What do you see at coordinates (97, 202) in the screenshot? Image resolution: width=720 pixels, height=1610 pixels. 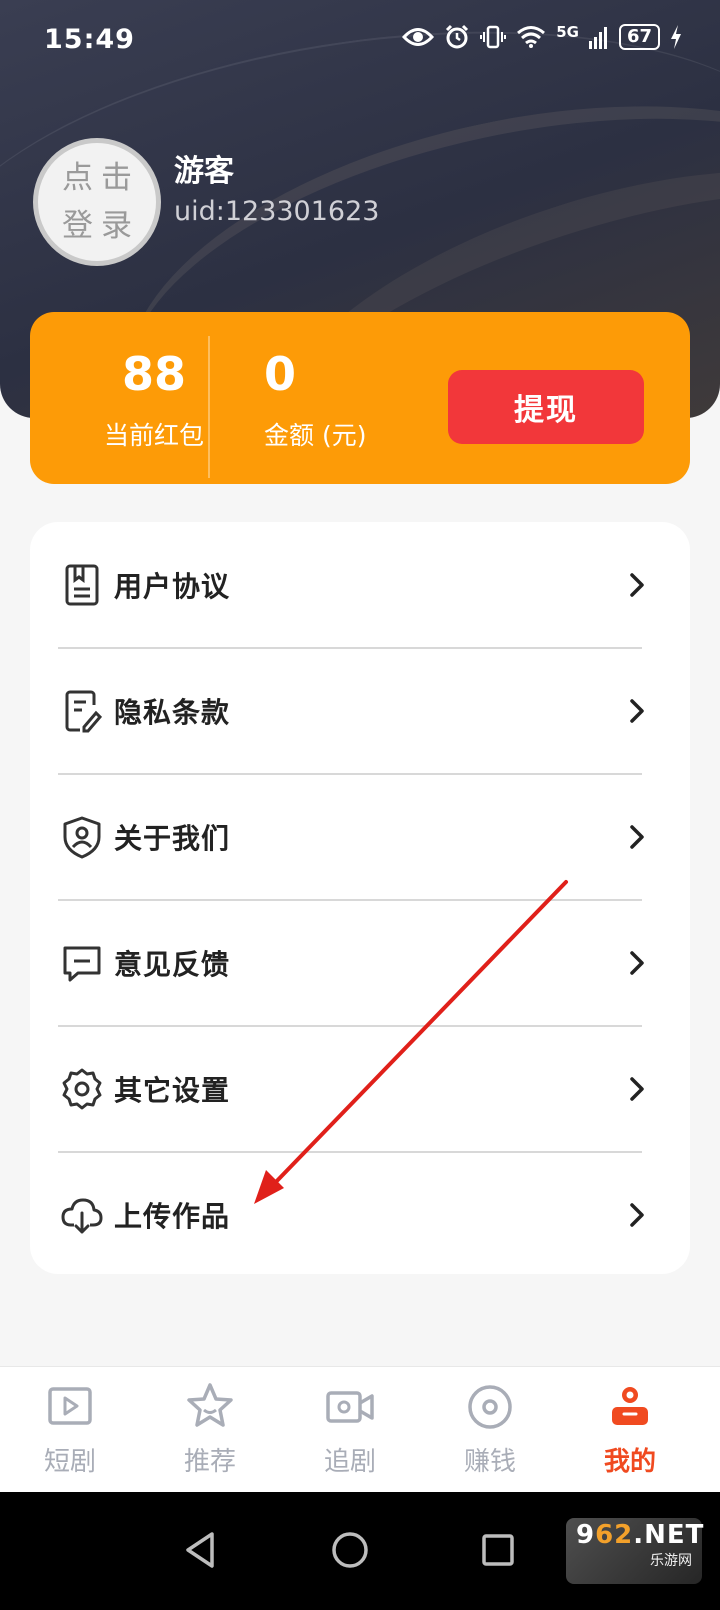 I see `avatar-login: 点击 登录` at bounding box center [97, 202].